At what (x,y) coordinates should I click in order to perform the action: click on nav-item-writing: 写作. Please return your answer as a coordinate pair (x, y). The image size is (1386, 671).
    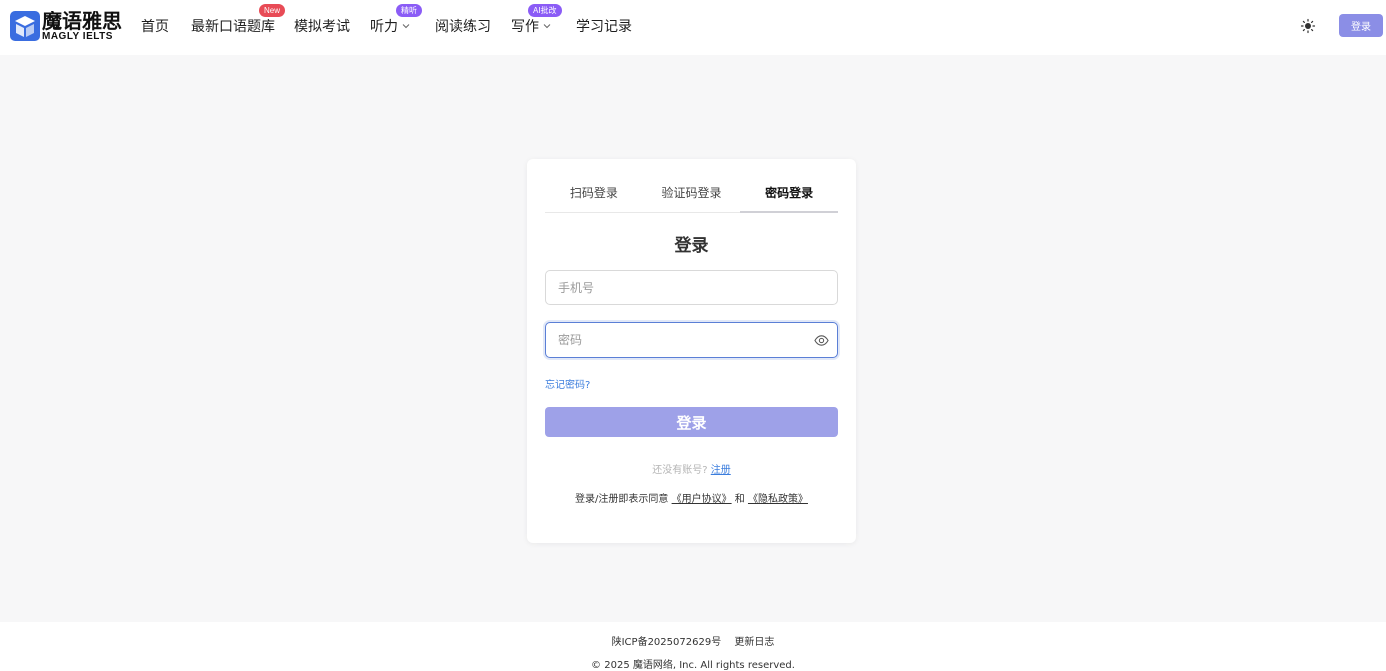
    Looking at the image, I should click on (531, 26).